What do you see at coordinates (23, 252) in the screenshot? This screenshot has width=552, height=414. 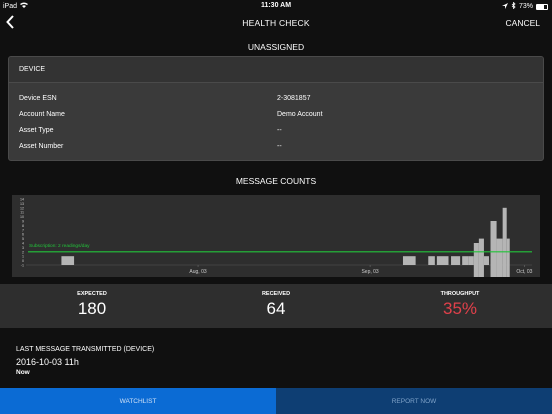 I see `y-tick-label: 2` at bounding box center [23, 252].